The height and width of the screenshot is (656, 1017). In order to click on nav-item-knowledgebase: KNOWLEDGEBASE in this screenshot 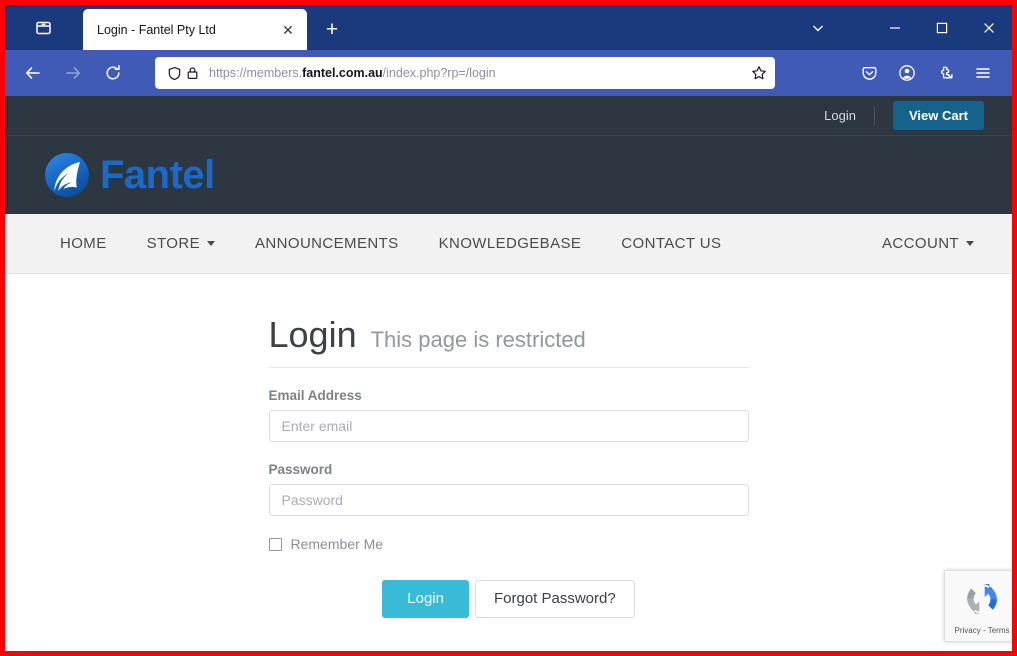, I will do `click(510, 243)`.